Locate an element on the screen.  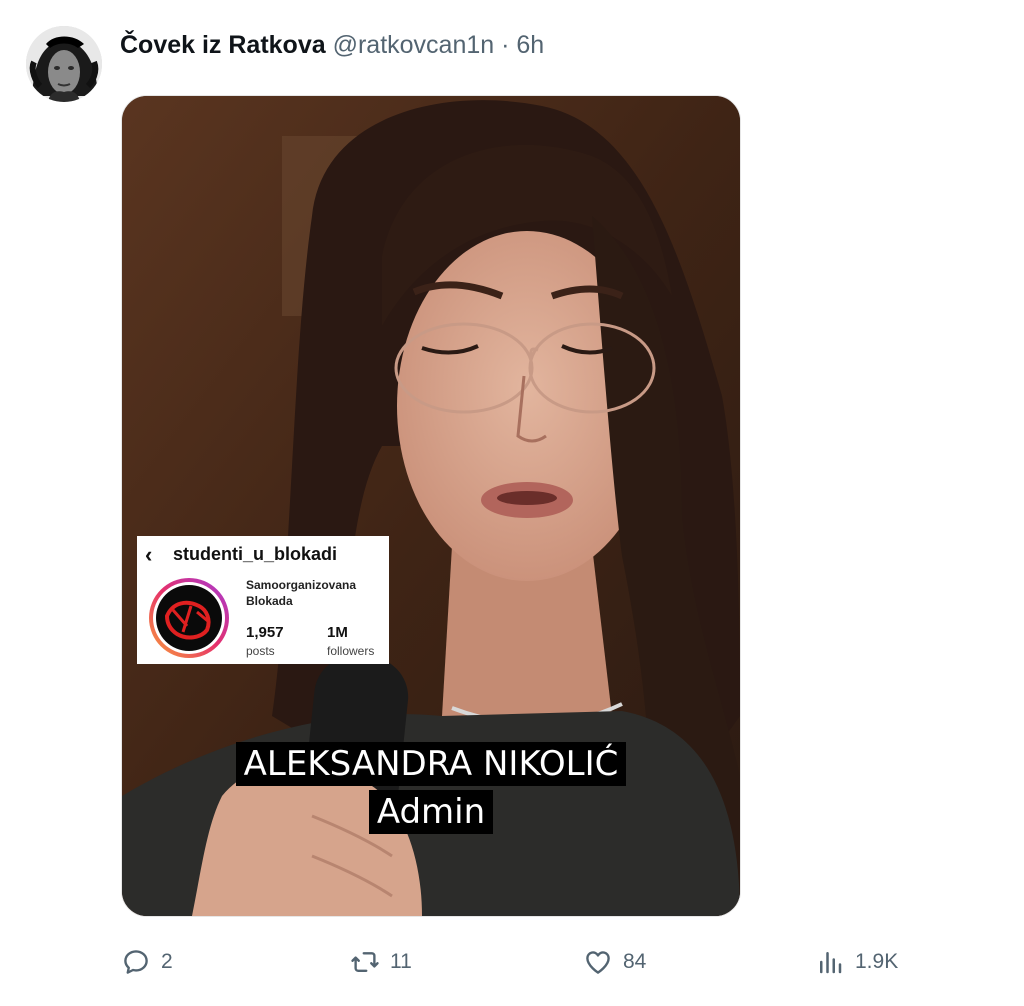
ig-bio-line2: Blokada is located at coordinates (269, 601).